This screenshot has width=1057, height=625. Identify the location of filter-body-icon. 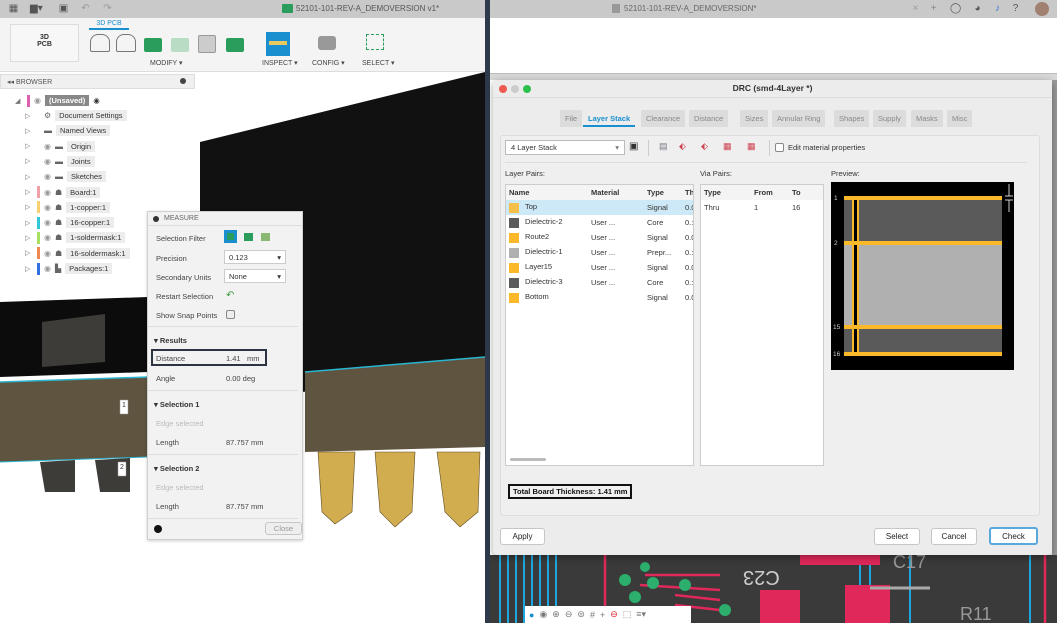
(230, 236).